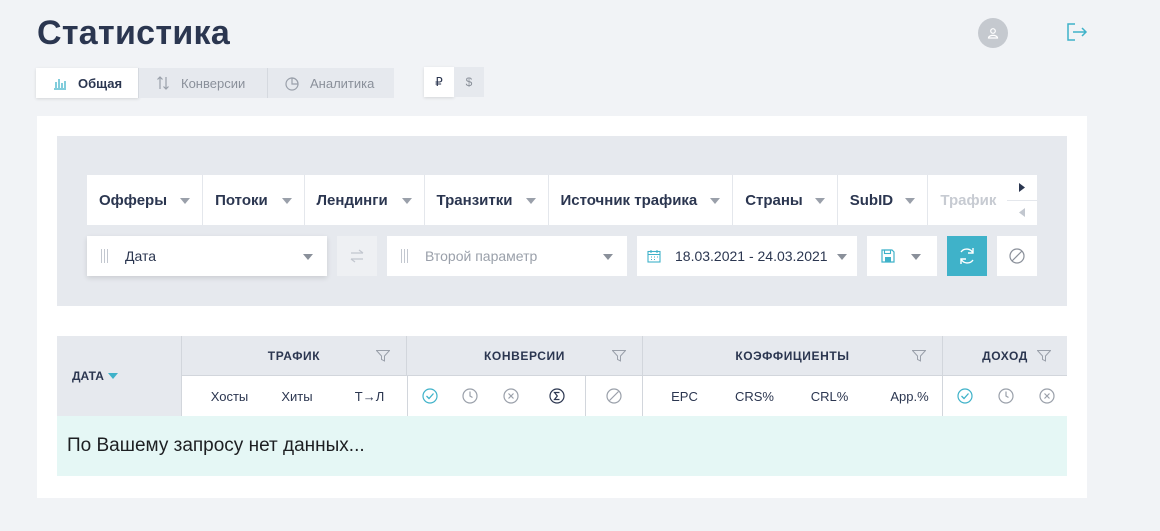 This screenshot has width=1160, height=531. I want to click on col-app: App.%, so click(909, 396).